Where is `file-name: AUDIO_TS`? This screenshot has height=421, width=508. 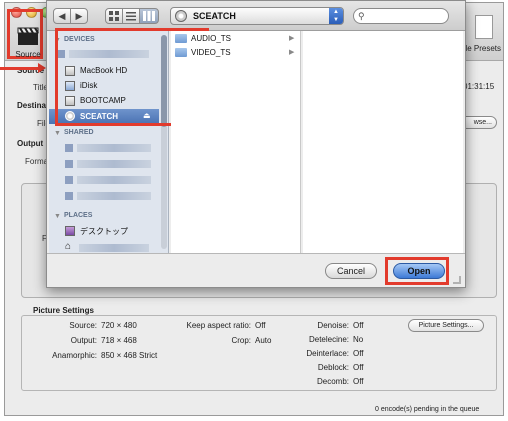 file-name: AUDIO_TS is located at coordinates (211, 38).